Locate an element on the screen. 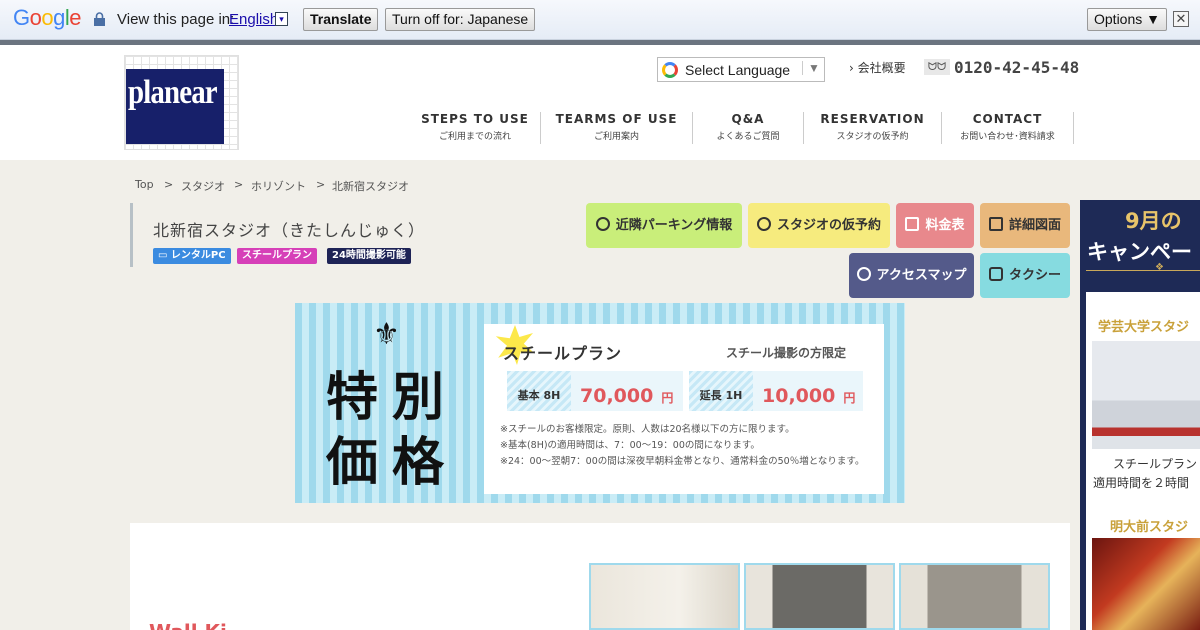 This screenshot has width=1200, height=630. fleur-de-lis-icon: ⚜ is located at coordinates (386, 334).